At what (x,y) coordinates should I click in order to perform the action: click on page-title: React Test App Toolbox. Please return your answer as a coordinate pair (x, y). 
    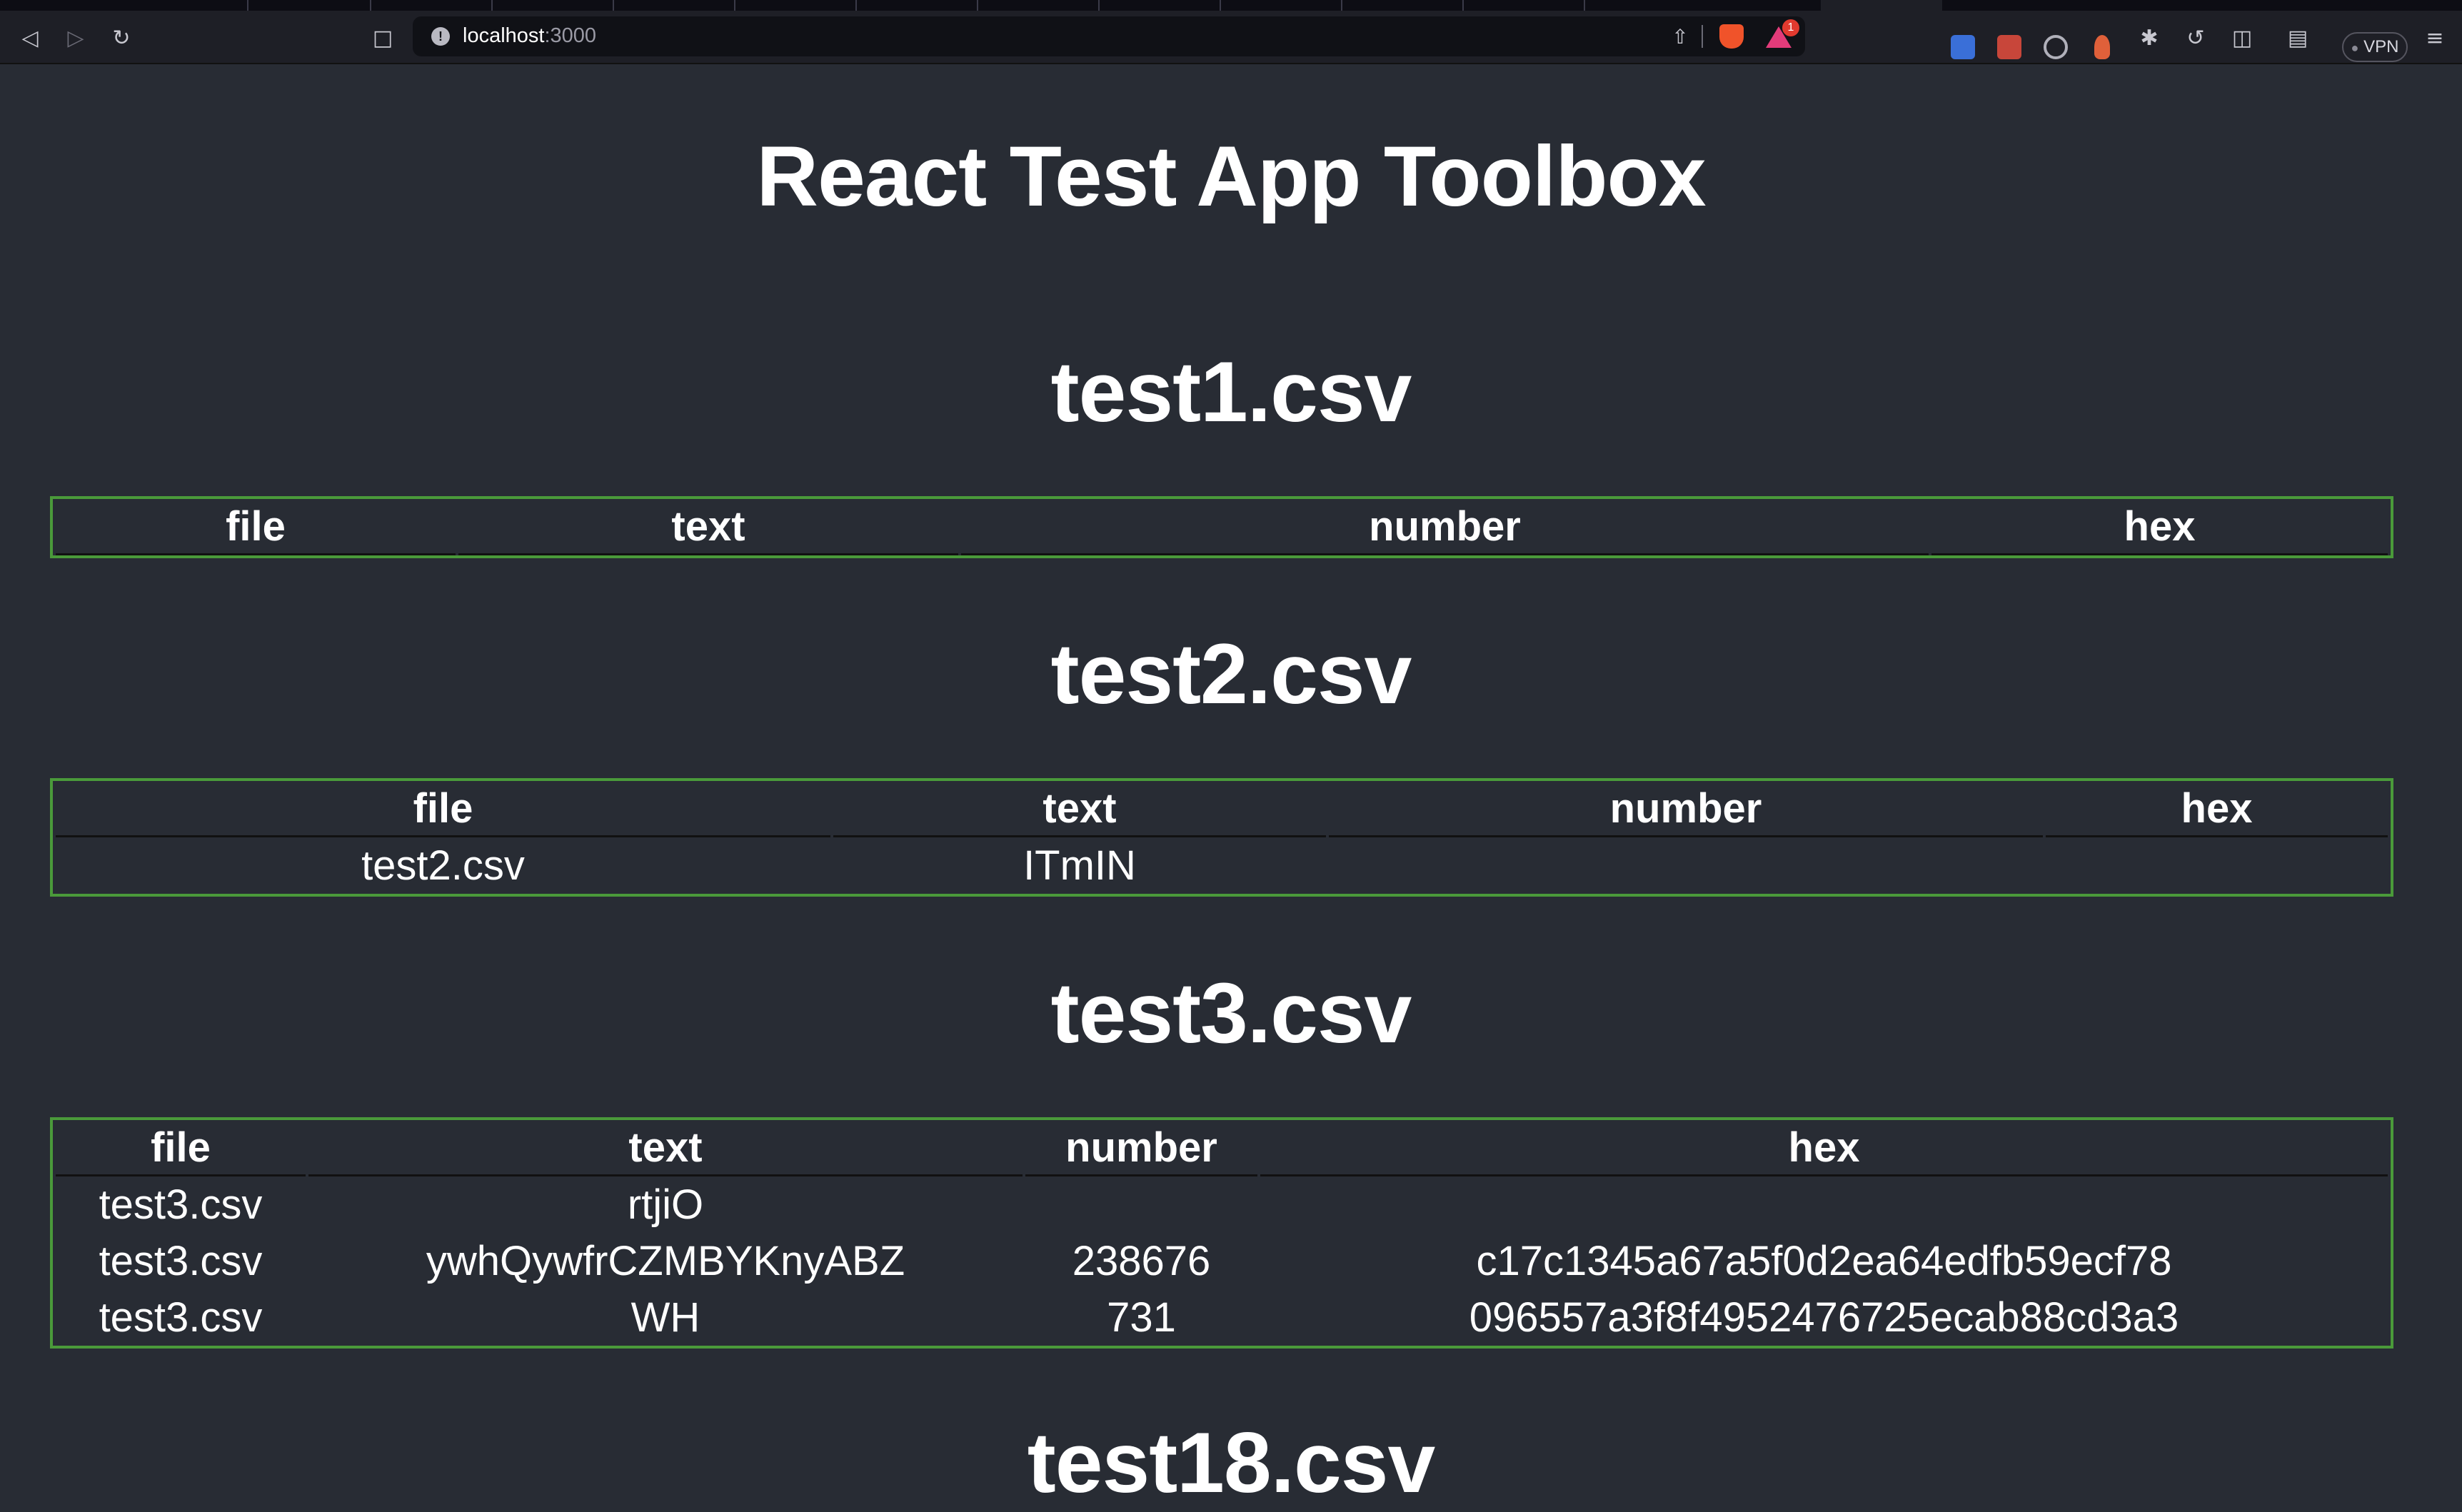
    Looking at the image, I should click on (1231, 176).